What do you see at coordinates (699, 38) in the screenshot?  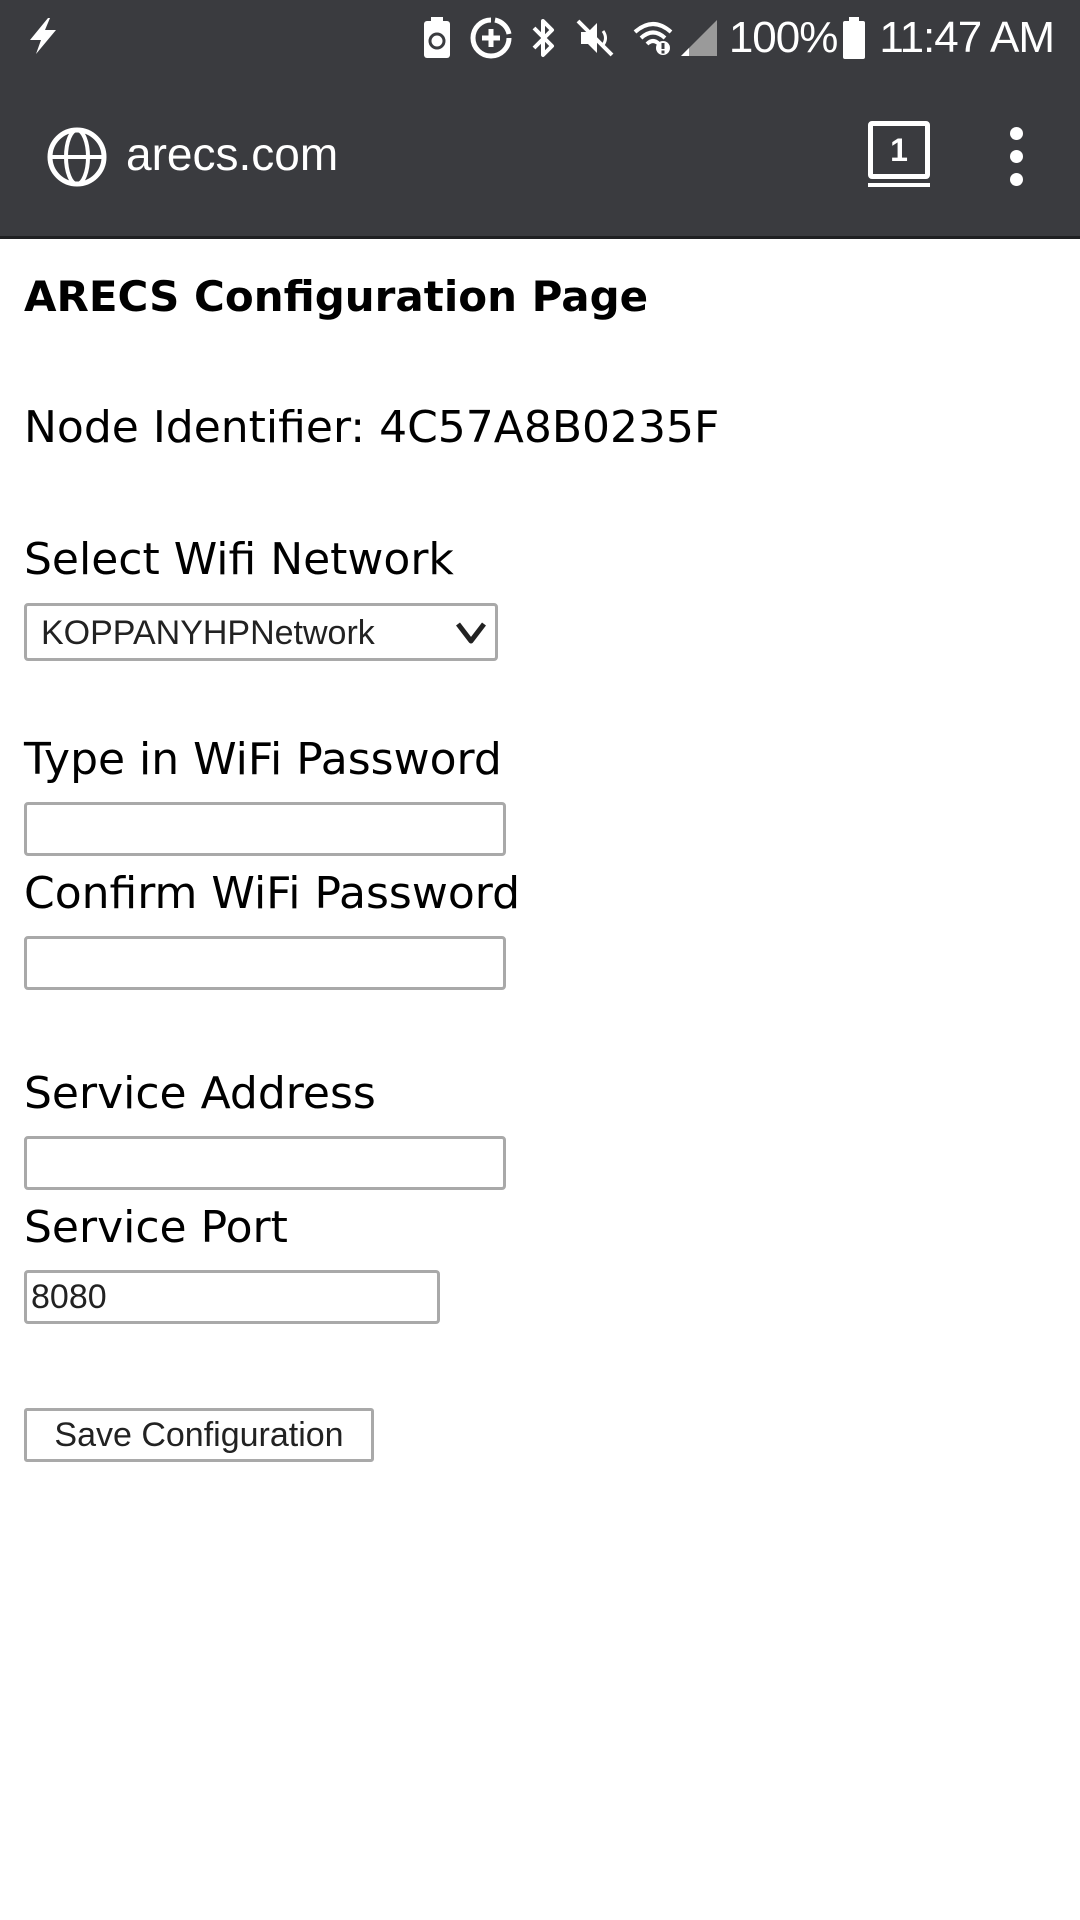 I see `cell-signal-icon` at bounding box center [699, 38].